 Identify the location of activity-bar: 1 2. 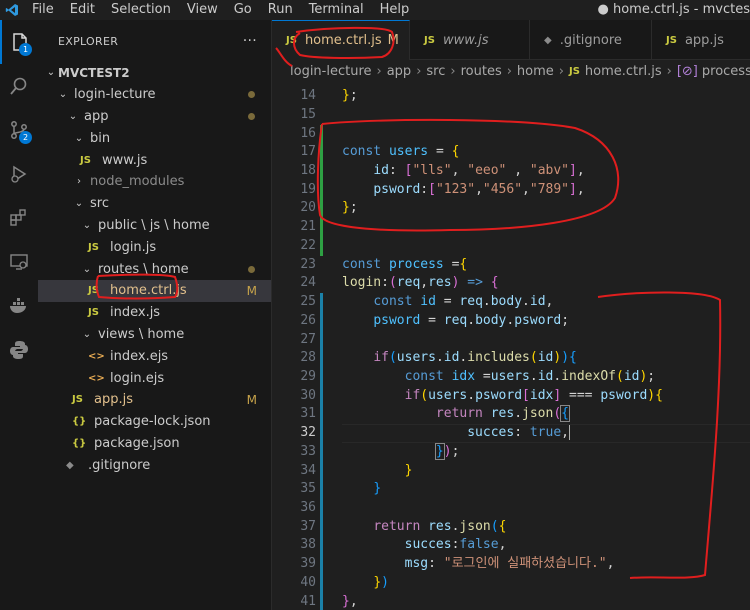
(19, 315).